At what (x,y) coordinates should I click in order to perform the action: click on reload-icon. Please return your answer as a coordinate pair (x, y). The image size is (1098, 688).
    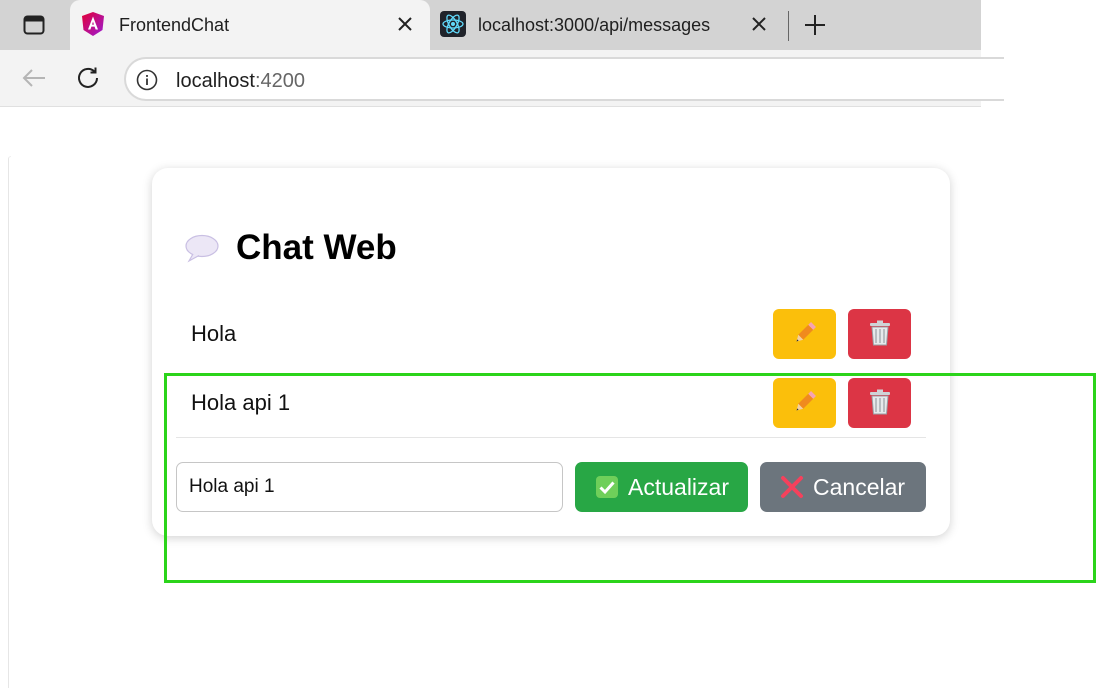
    Looking at the image, I should click on (88, 78).